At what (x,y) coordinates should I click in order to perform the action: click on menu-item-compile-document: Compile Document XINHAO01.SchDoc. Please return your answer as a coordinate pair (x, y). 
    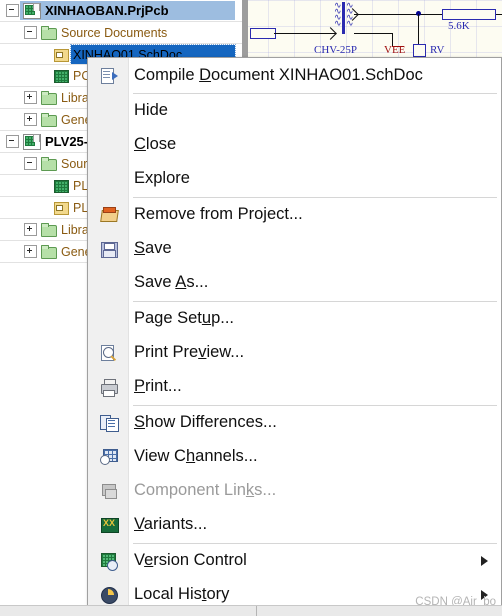
    Looking at the image, I should click on (294, 75).